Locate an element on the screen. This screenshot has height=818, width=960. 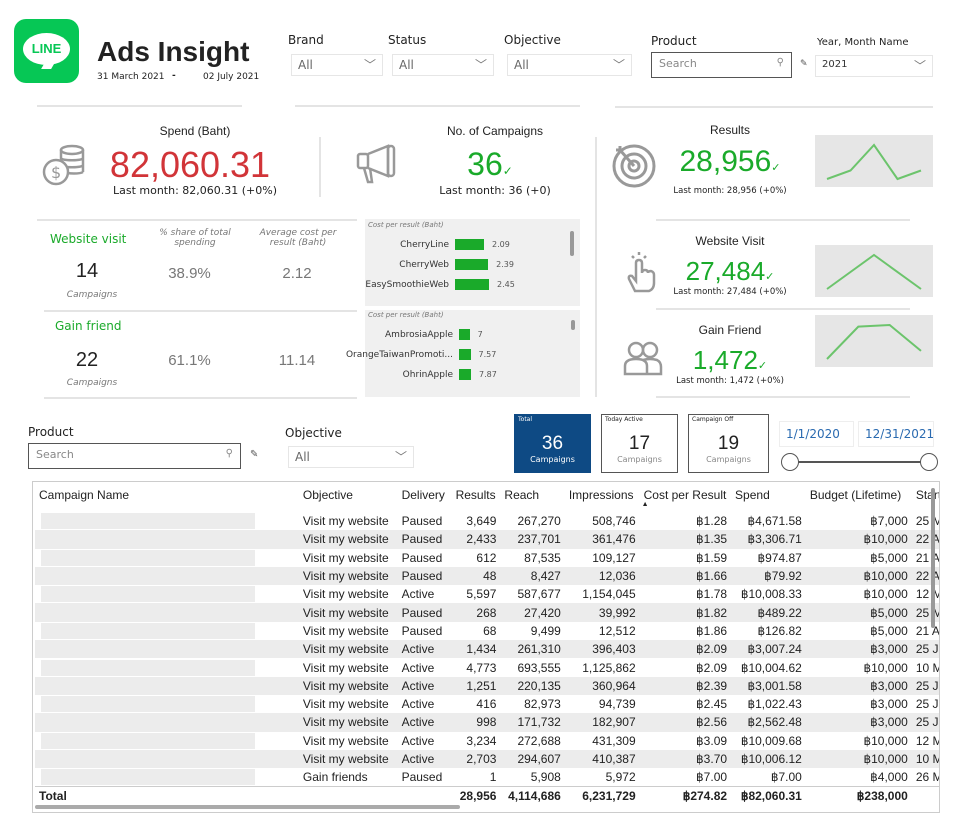
card-campaign-off: Campaign Off 19 Campaigns is located at coordinates (728, 443).